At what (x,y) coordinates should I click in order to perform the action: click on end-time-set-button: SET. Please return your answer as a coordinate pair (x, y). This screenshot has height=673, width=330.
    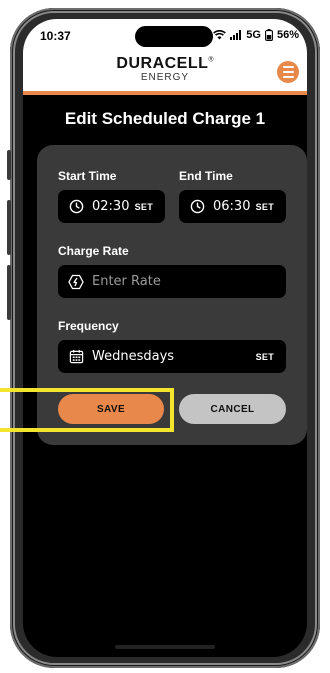
    Looking at the image, I should click on (265, 207).